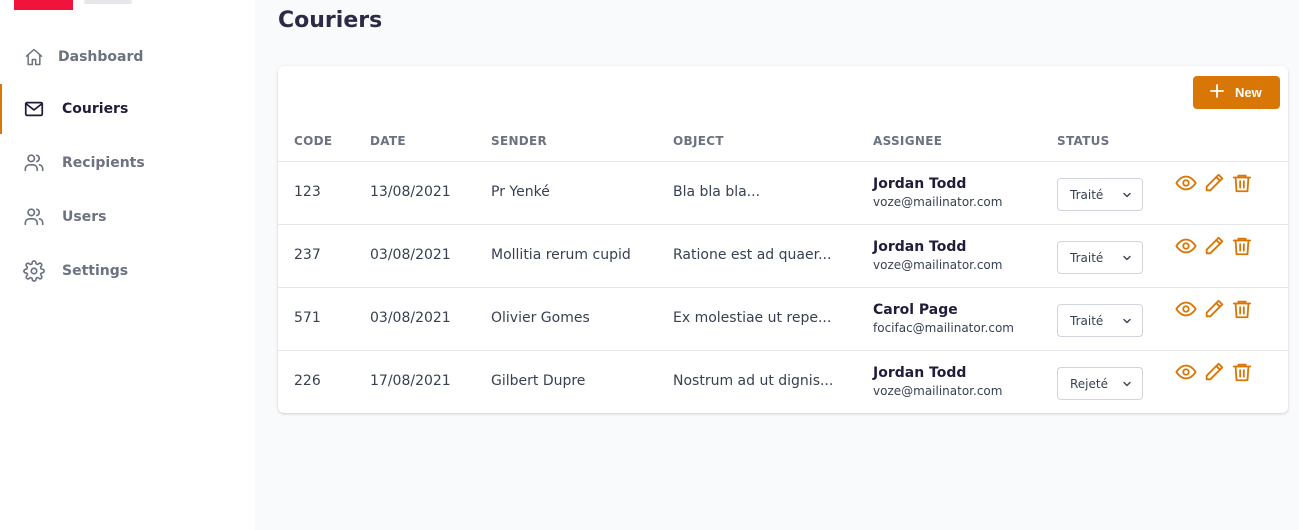 This screenshot has height=530, width=1299. I want to click on status-select: Rejeté, so click(1100, 383).